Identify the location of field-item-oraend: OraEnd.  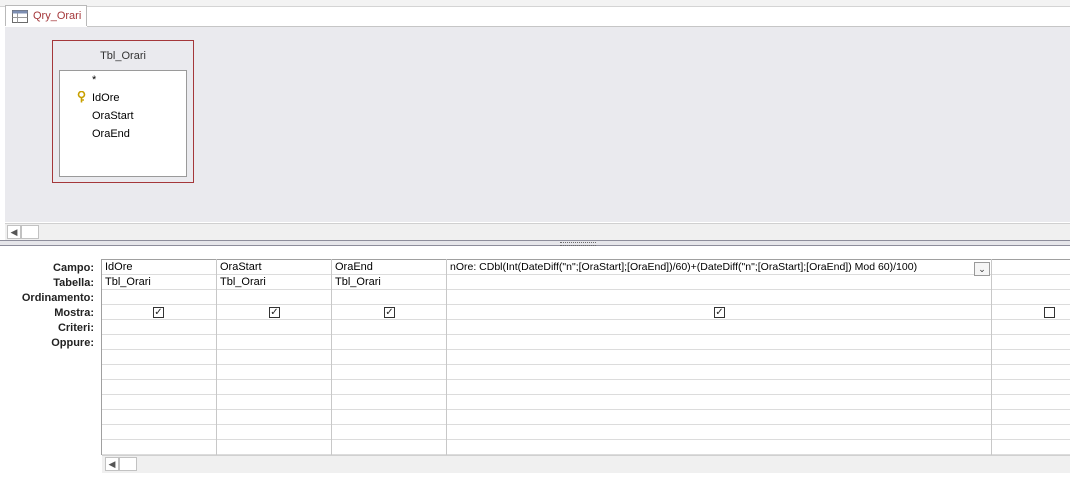
(111, 134).